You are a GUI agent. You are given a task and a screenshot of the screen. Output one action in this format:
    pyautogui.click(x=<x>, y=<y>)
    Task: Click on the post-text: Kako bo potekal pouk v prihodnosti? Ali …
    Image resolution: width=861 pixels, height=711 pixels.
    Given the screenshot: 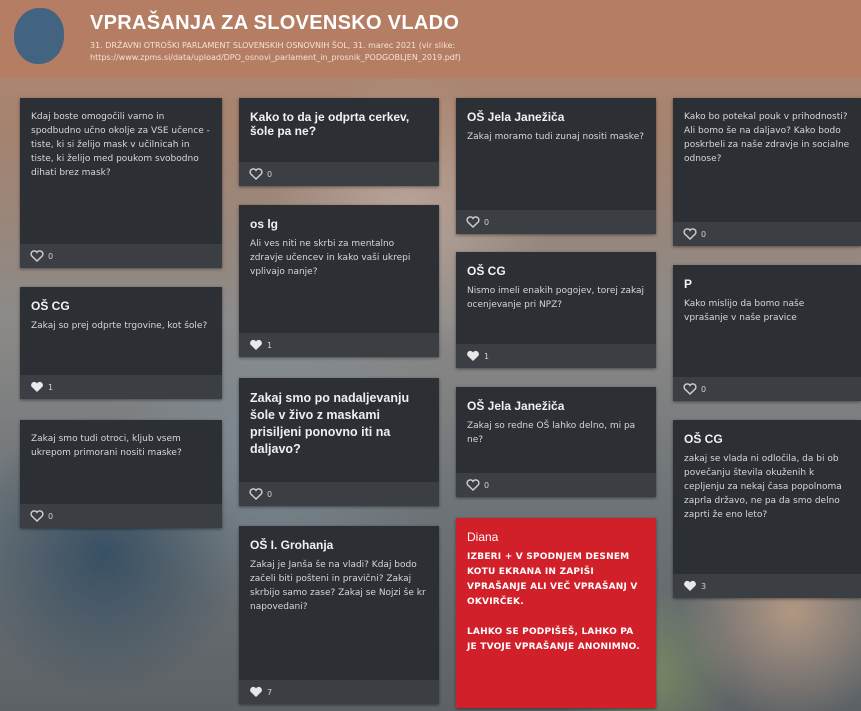 What is the action you would take?
    pyautogui.click(x=767, y=138)
    